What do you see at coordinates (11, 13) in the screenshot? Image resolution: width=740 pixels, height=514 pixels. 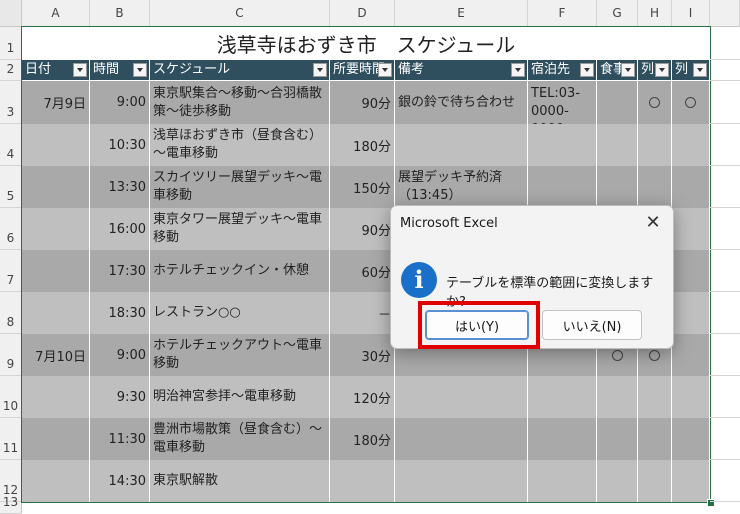 I see `select-all-corner` at bounding box center [11, 13].